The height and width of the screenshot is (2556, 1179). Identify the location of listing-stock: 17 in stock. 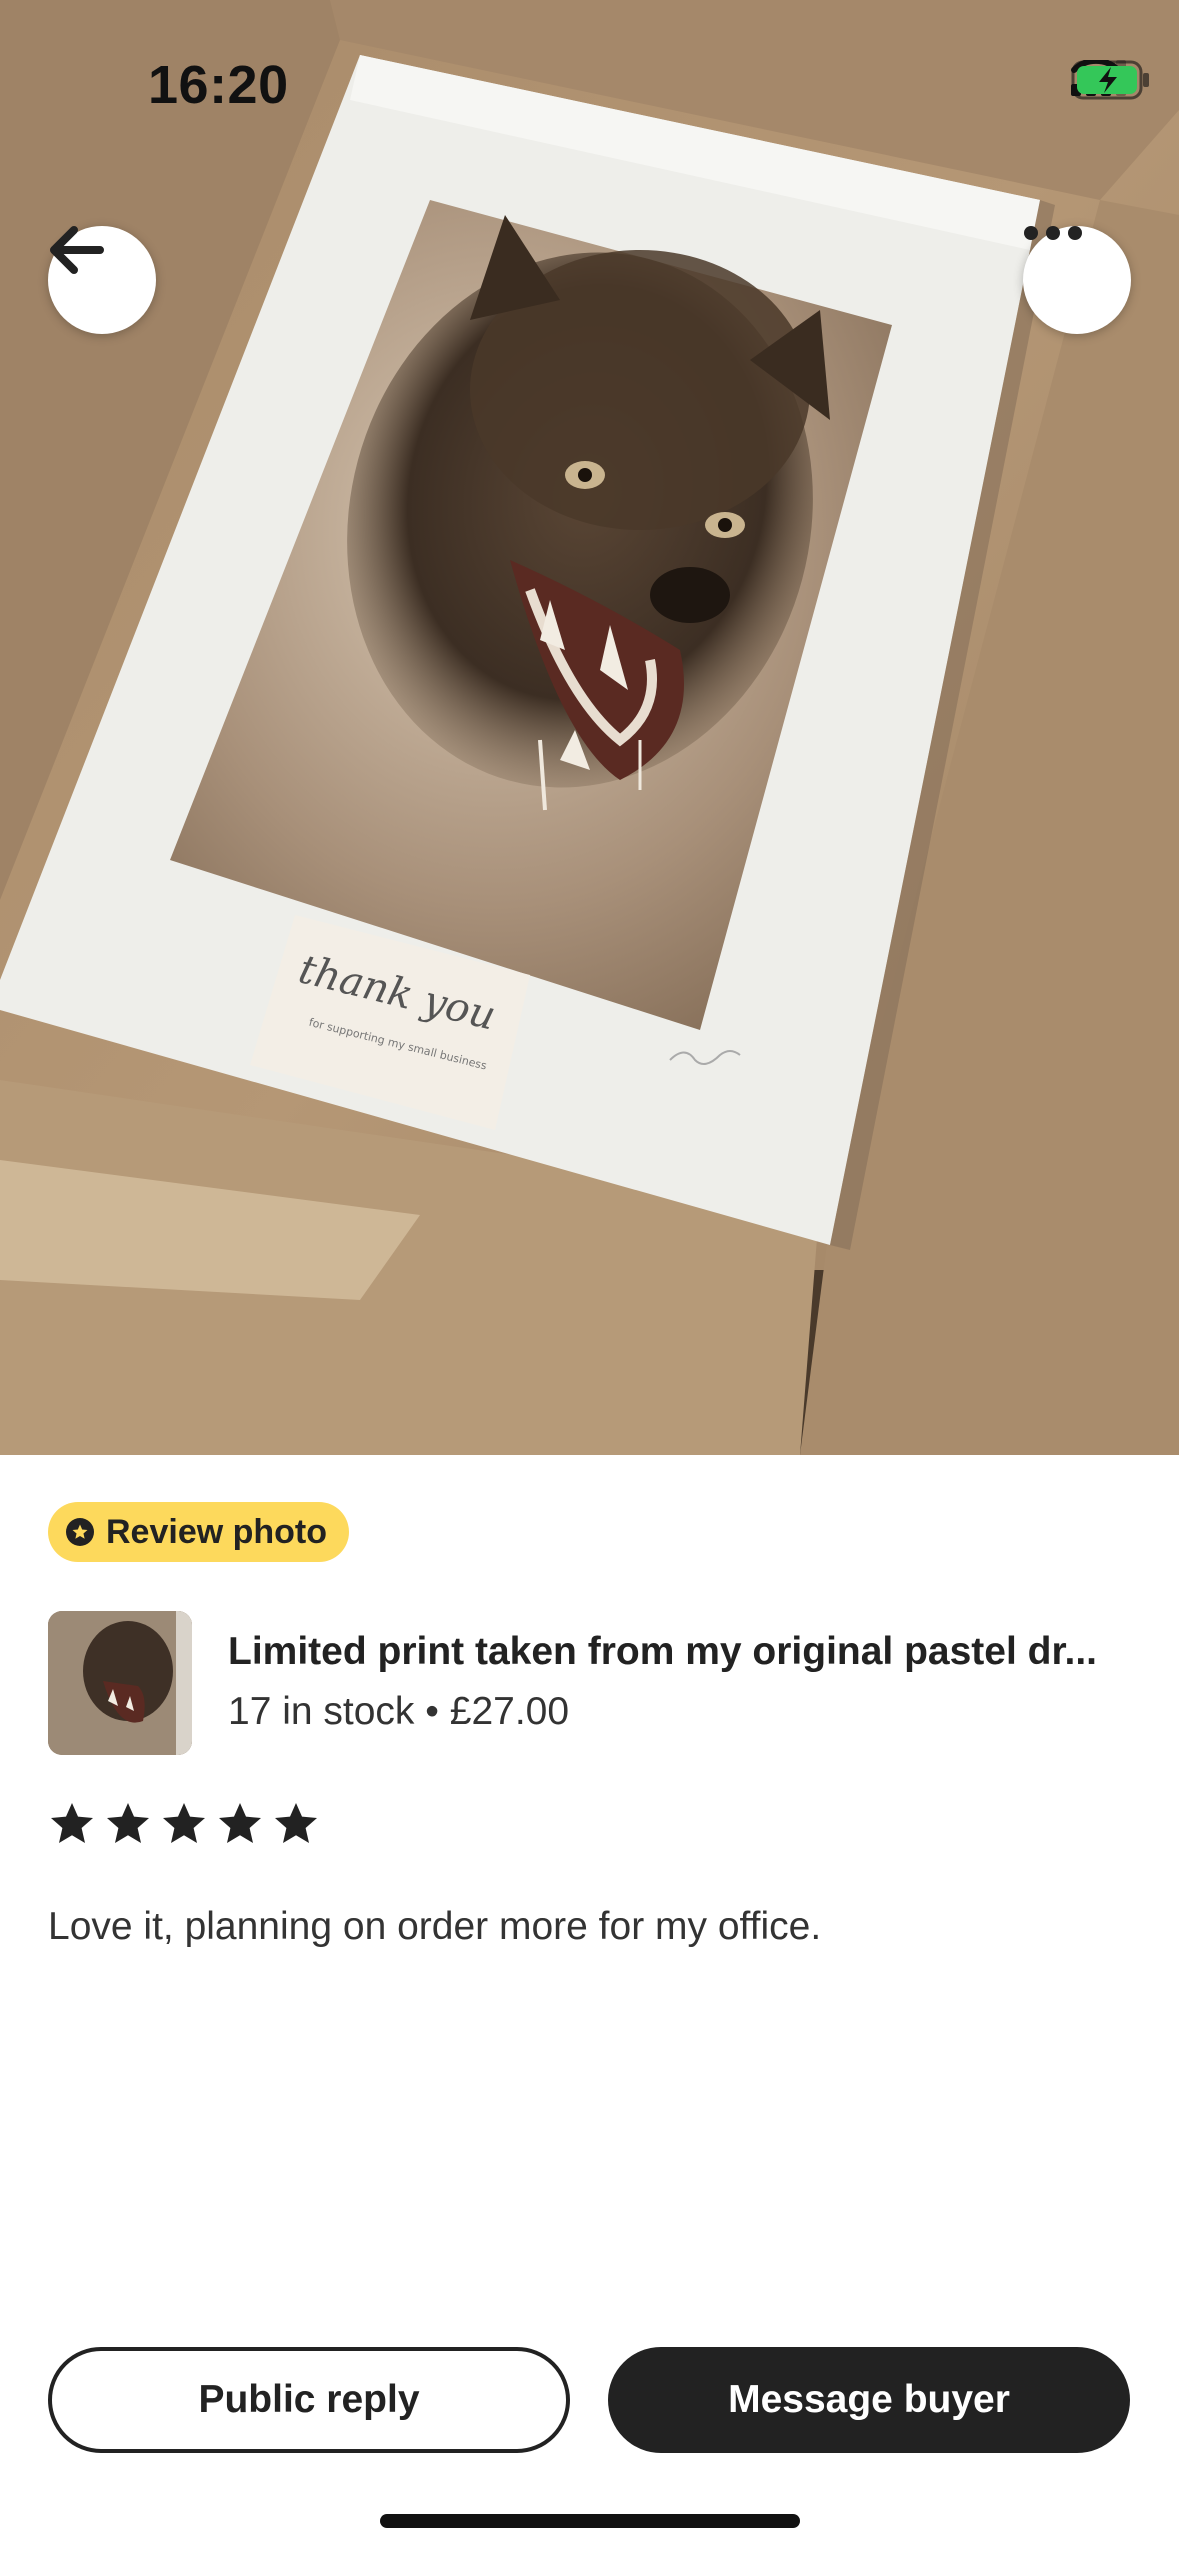
(321, 1711).